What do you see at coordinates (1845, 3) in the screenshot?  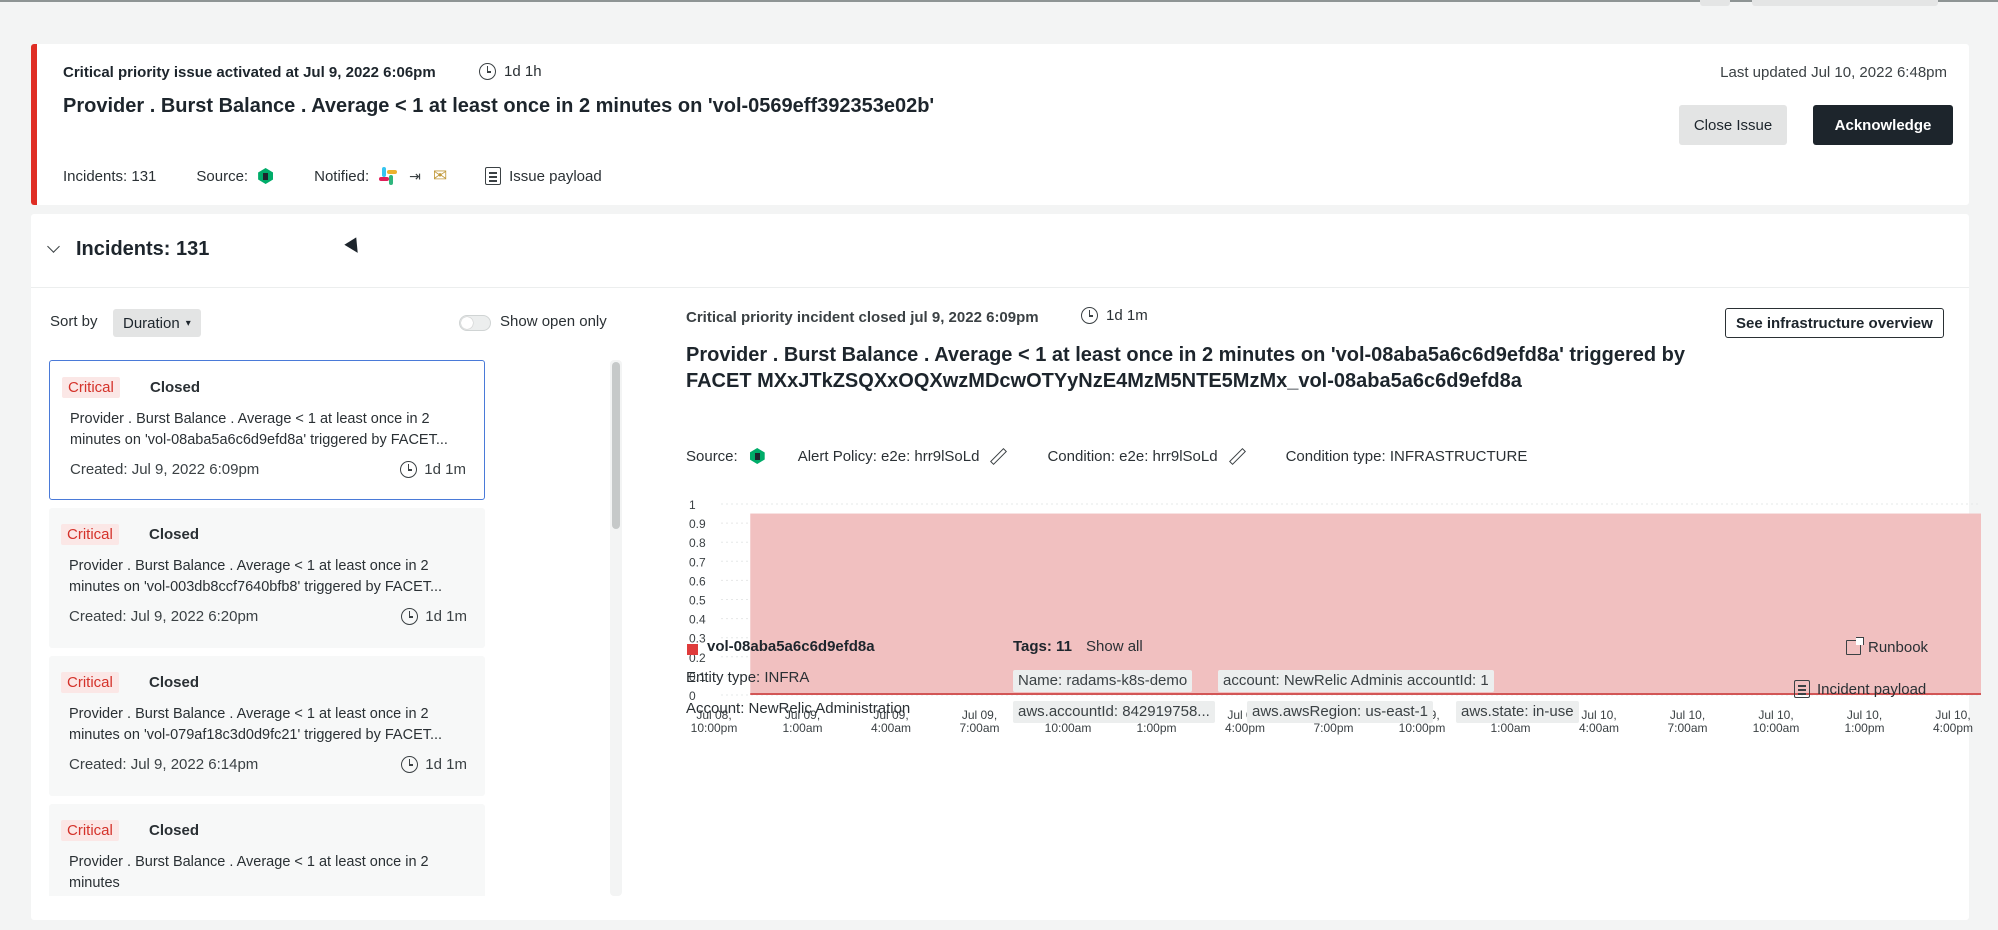 I see `copy-permalink-button-ghost` at bounding box center [1845, 3].